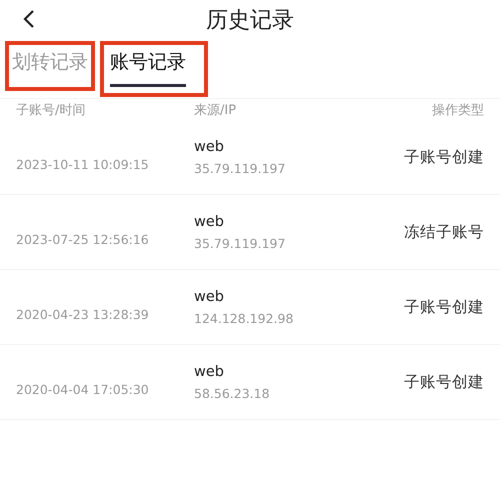 The image size is (500, 481). Describe the element at coordinates (250, 21) in the screenshot. I see `page-title: 历史记录` at that location.